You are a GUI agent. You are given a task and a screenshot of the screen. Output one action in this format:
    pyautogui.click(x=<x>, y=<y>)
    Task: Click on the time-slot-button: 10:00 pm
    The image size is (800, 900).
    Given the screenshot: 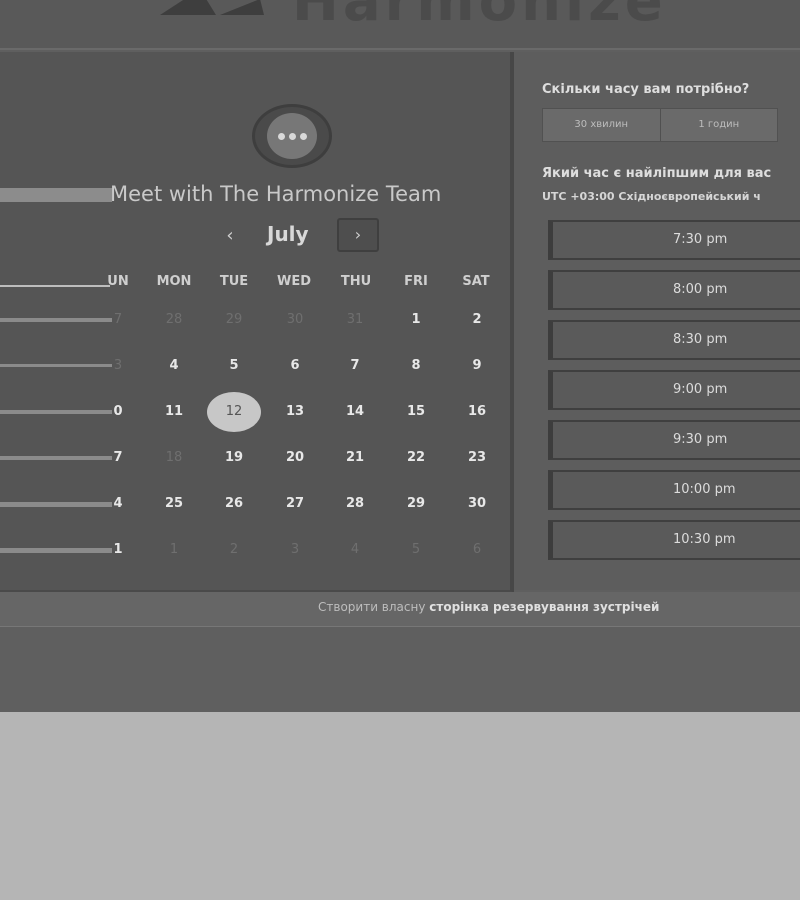 What is the action you would take?
    pyautogui.click(x=674, y=490)
    